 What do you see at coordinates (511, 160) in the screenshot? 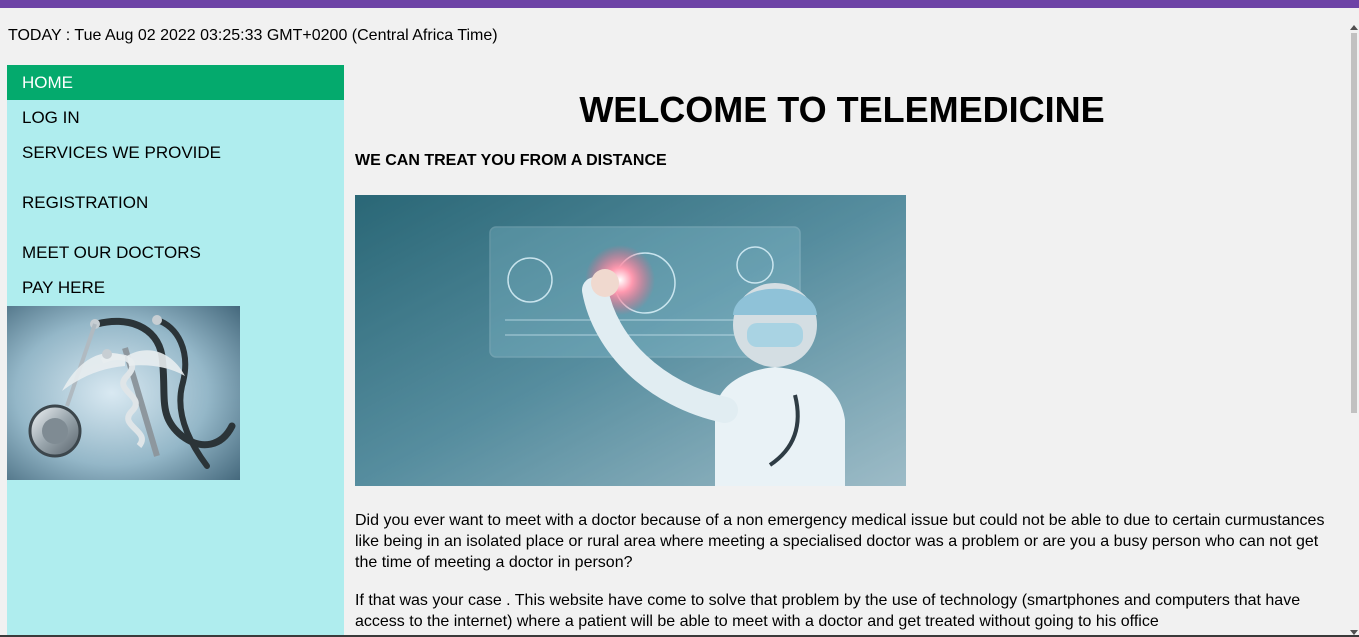
I see `page-subtitle: WE CAN TREAT YOU FROM A DISTANCE` at bounding box center [511, 160].